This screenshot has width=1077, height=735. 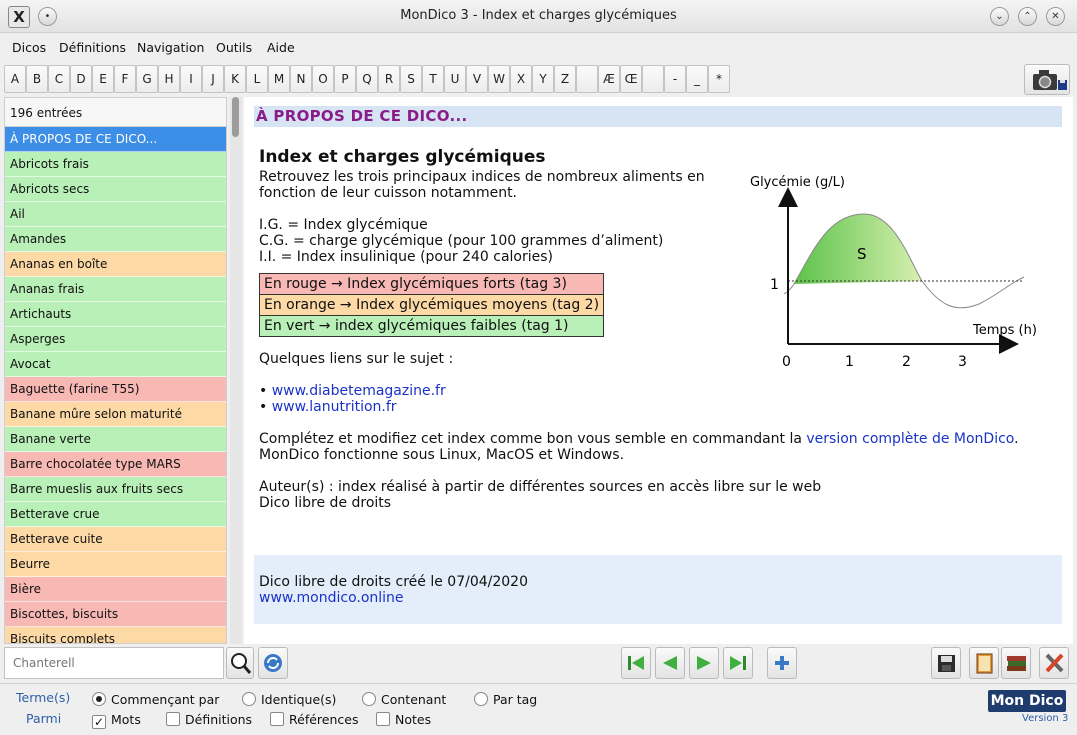 What do you see at coordinates (115, 389) in the screenshot?
I see `list-item: Baguette (farine T55)` at bounding box center [115, 389].